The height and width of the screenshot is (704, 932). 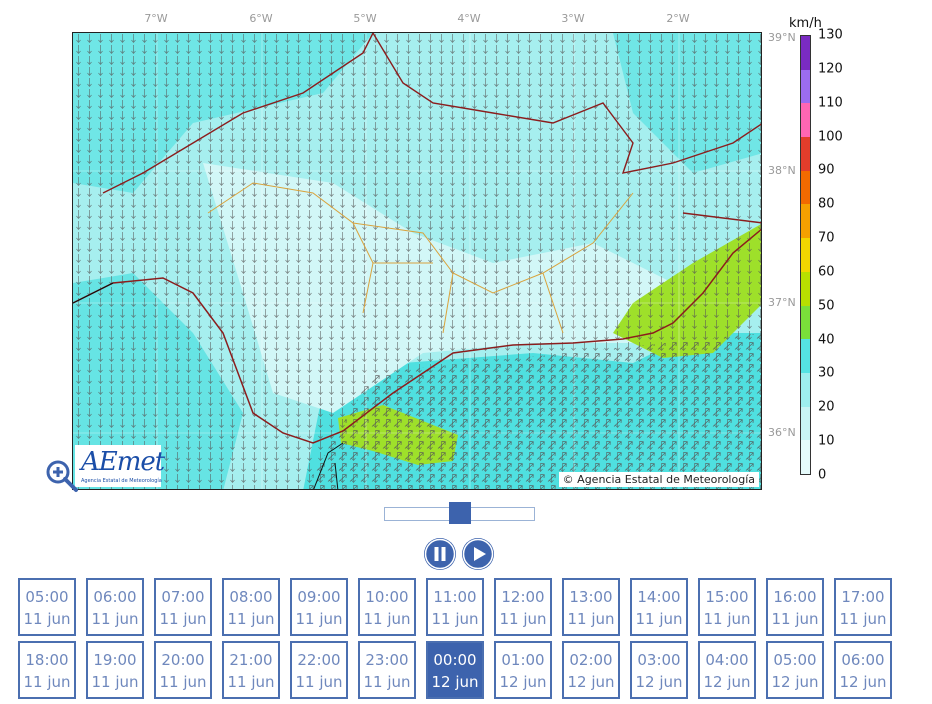 I want to click on time-slot-hour: 17:00, so click(x=863, y=597).